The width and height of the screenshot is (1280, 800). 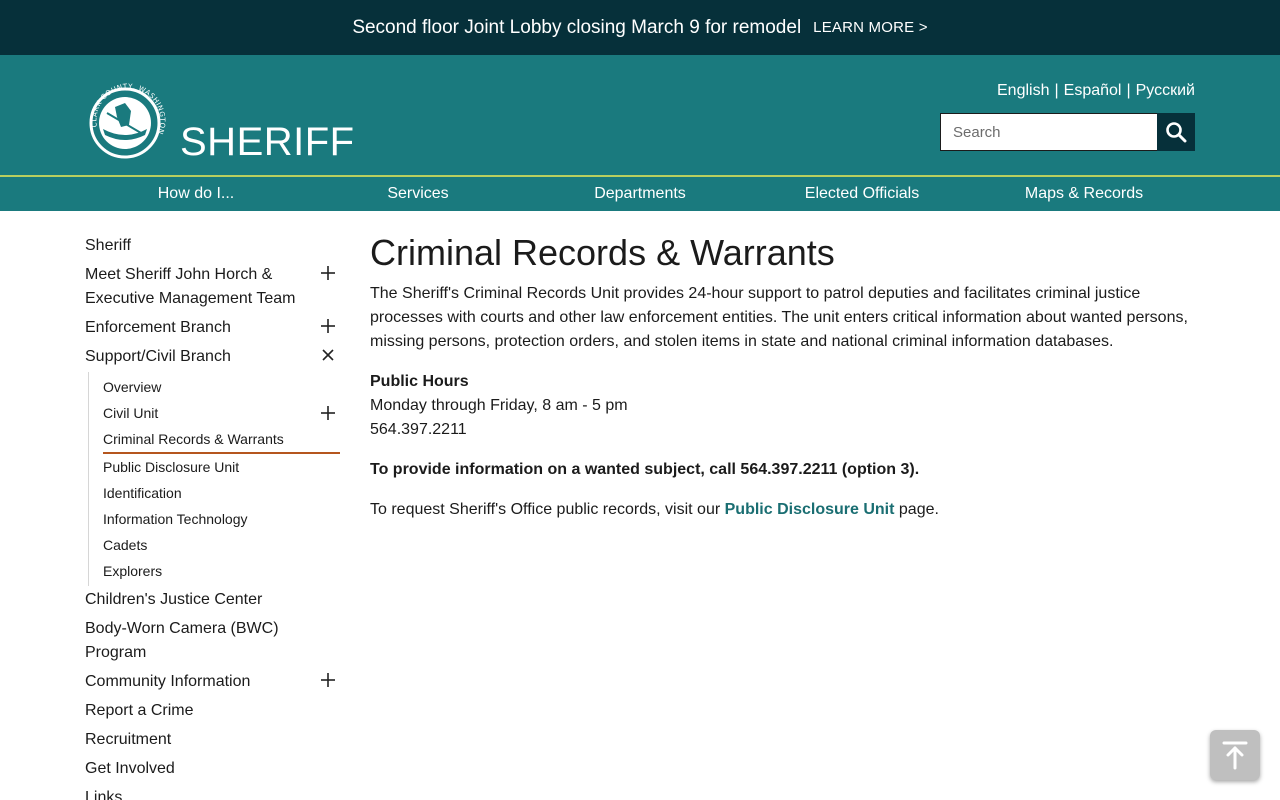 What do you see at coordinates (870, 27) in the screenshot?
I see `alert-learn-more-link: LEARN MORE >` at bounding box center [870, 27].